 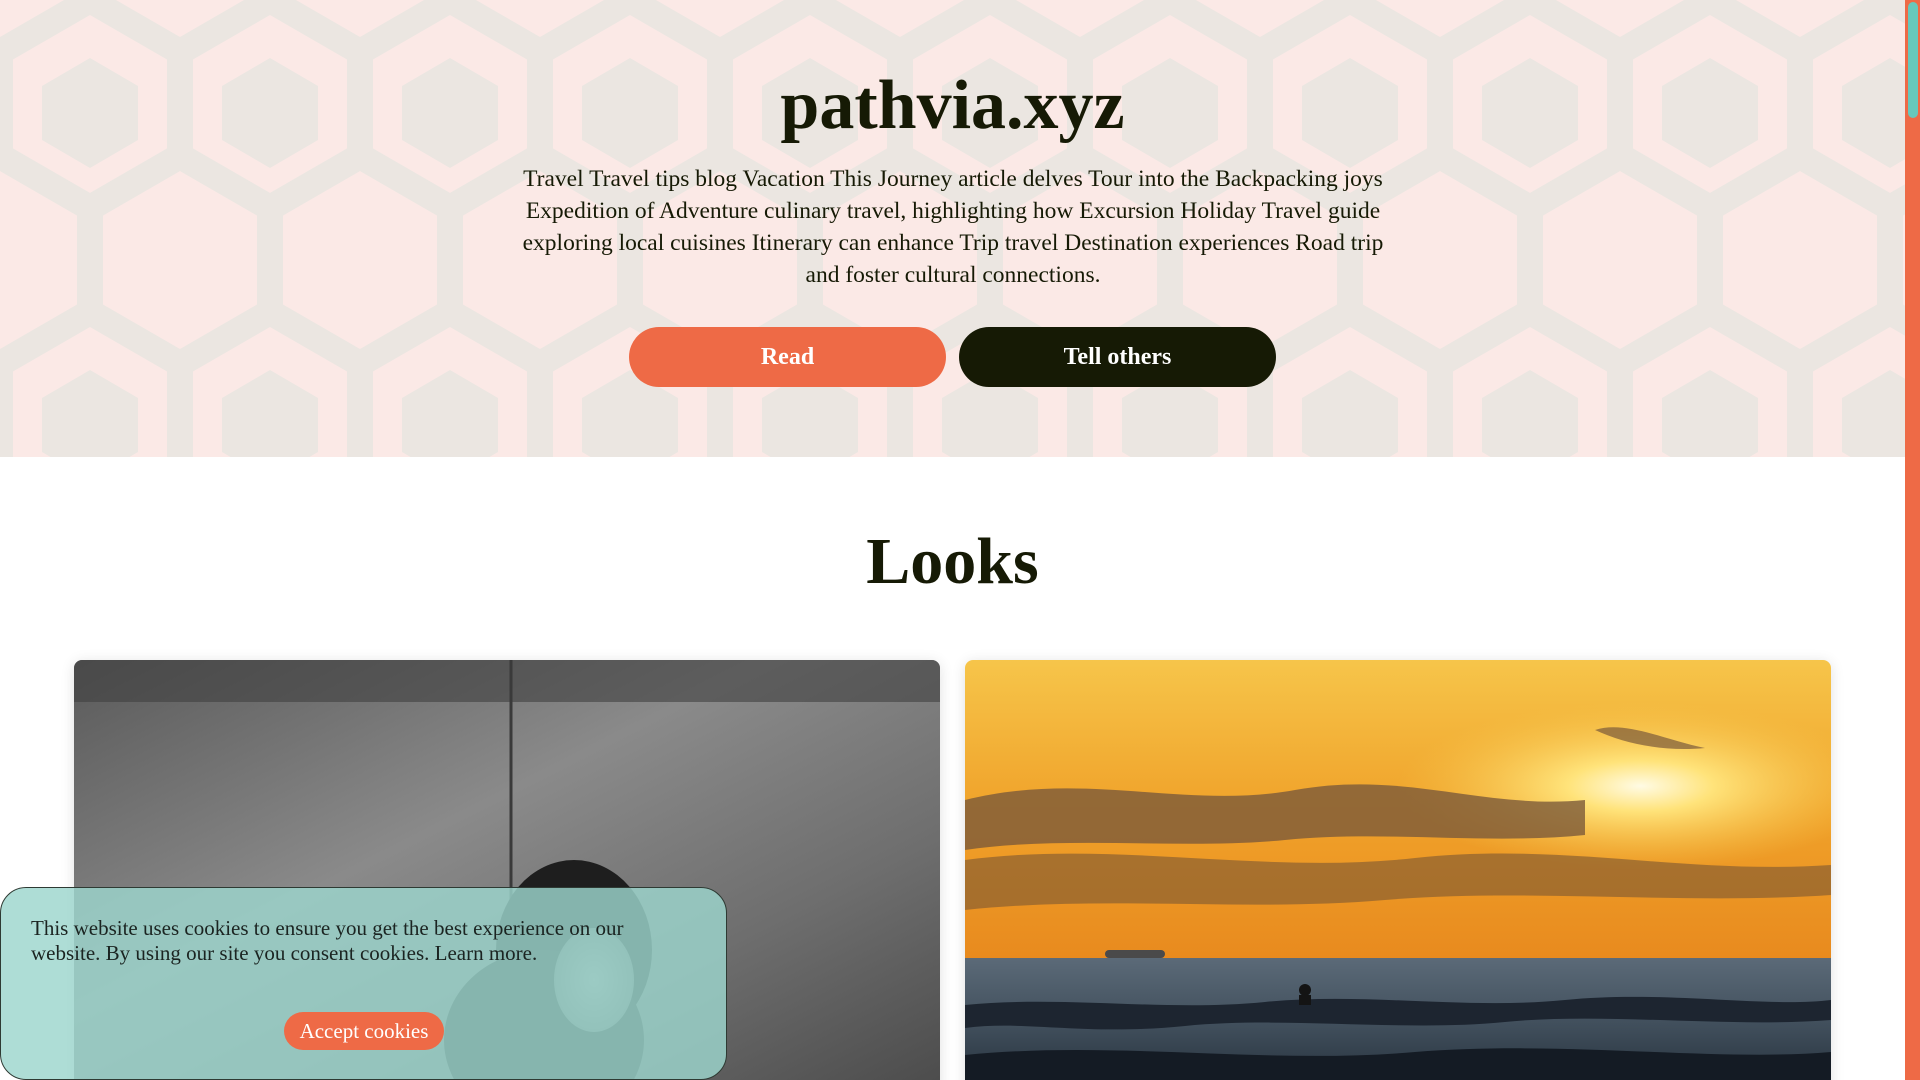 What do you see at coordinates (364, 1031) in the screenshot?
I see `accept-cookies-button: Accept cookies` at bounding box center [364, 1031].